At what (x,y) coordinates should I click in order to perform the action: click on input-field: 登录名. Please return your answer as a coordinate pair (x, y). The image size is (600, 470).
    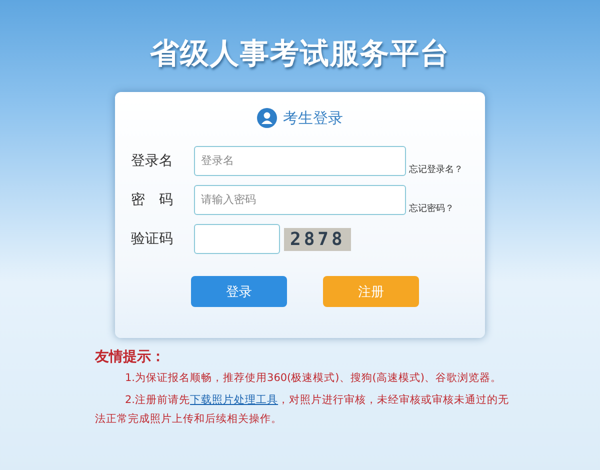
    Looking at the image, I should click on (300, 161).